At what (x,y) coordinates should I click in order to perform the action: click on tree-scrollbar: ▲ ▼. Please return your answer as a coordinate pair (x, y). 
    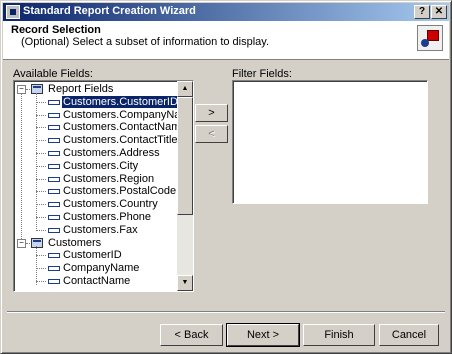
    Looking at the image, I should click on (185, 186).